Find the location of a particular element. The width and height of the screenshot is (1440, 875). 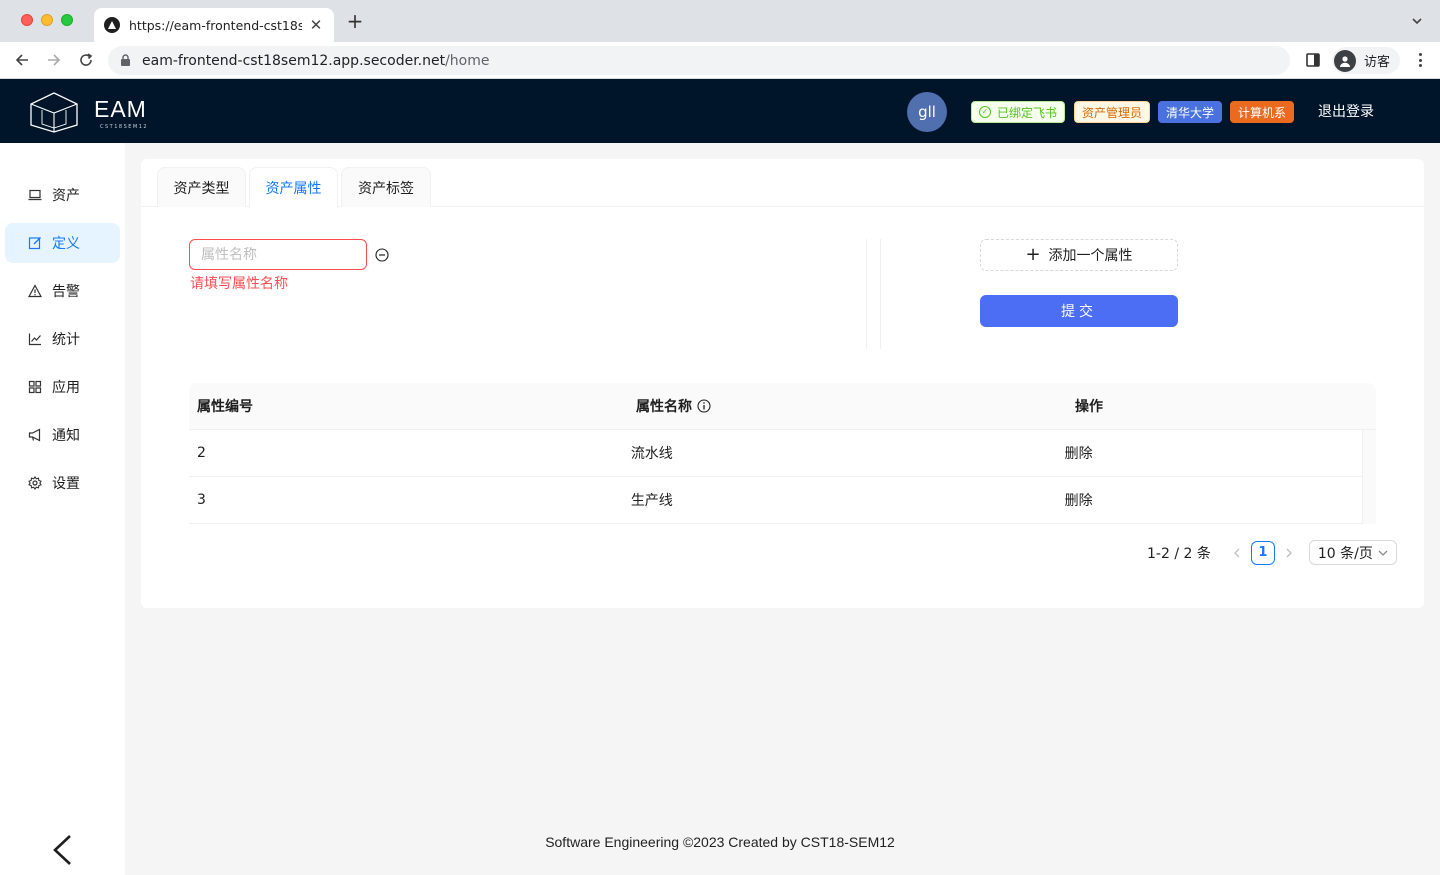

cell-attribute-id: 2 is located at coordinates (201, 453).